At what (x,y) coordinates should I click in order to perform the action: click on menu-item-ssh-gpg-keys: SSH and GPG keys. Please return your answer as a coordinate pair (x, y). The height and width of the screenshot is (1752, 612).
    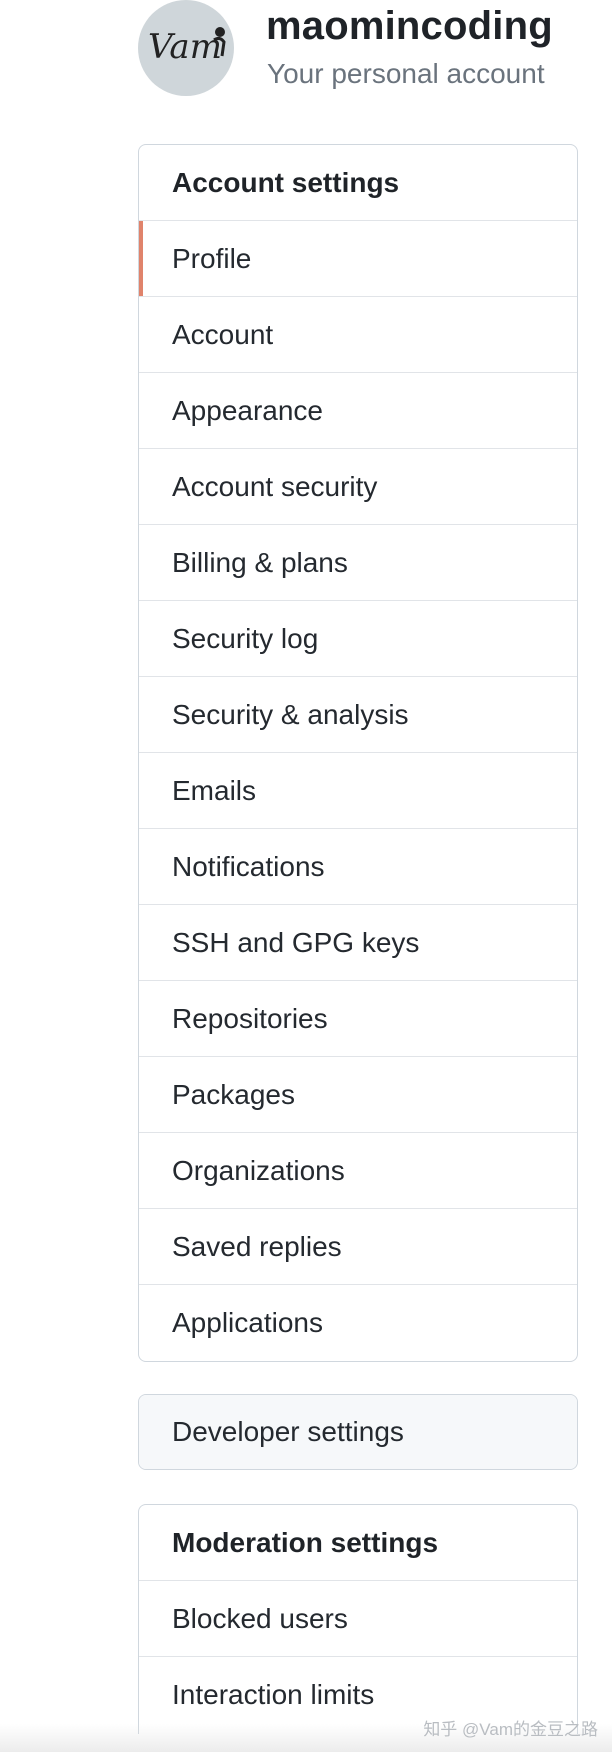
    Looking at the image, I should click on (358, 943).